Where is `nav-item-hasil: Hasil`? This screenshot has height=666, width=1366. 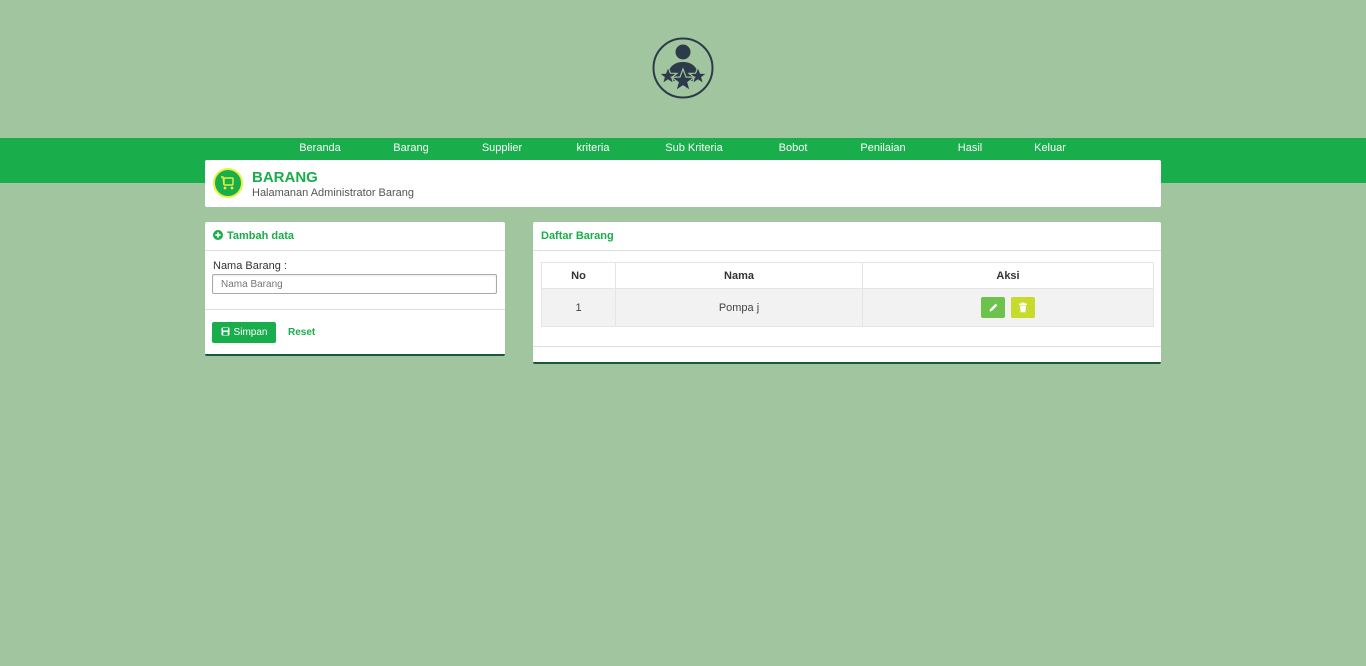 nav-item-hasil: Hasil is located at coordinates (970, 148).